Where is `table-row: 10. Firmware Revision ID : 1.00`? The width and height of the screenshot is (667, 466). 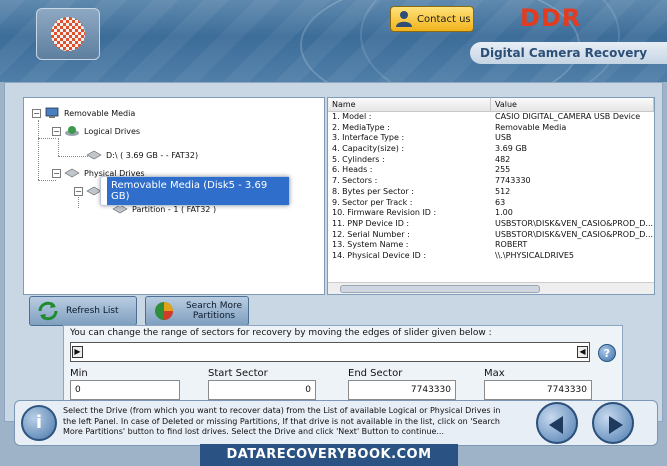
table-row: 10. Firmware Revision ID : 1.00 is located at coordinates (491, 213).